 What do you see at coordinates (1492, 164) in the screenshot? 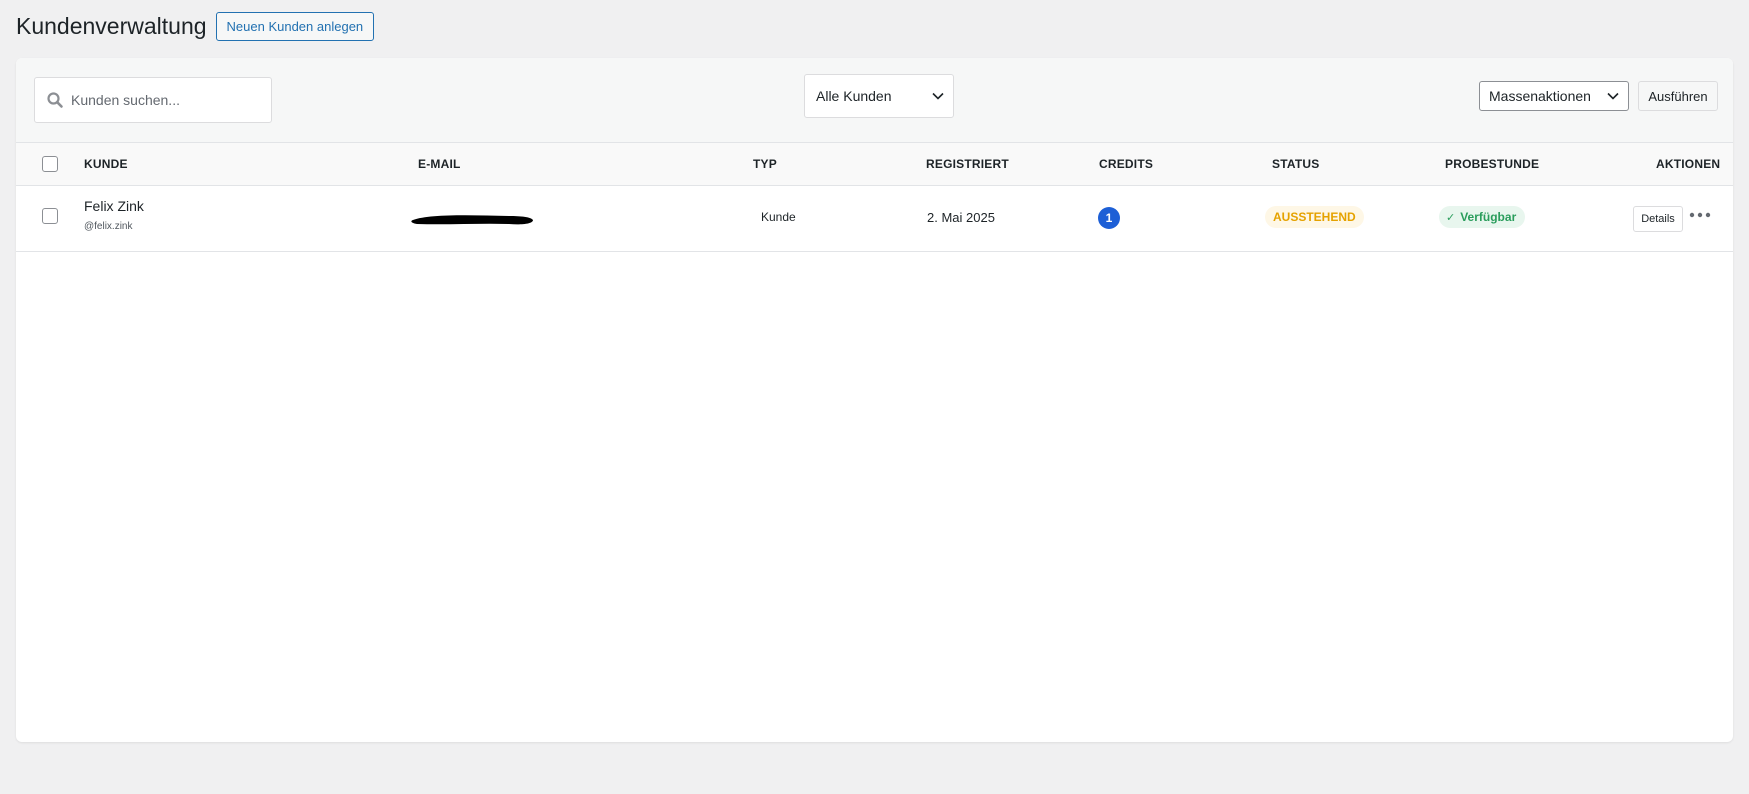
I see `column-header-probestunde: Probestunde` at bounding box center [1492, 164].